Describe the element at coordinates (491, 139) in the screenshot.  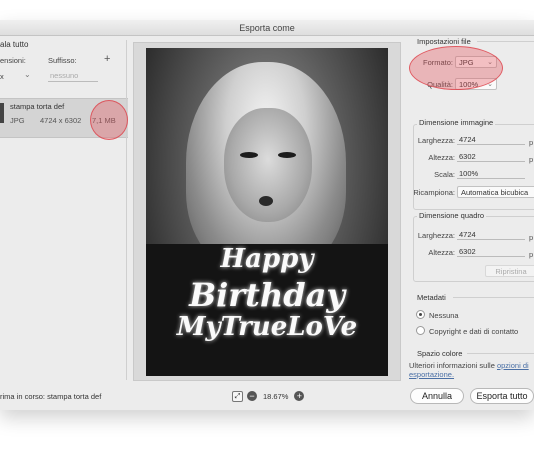
I see `image-width-input: 4724` at that location.